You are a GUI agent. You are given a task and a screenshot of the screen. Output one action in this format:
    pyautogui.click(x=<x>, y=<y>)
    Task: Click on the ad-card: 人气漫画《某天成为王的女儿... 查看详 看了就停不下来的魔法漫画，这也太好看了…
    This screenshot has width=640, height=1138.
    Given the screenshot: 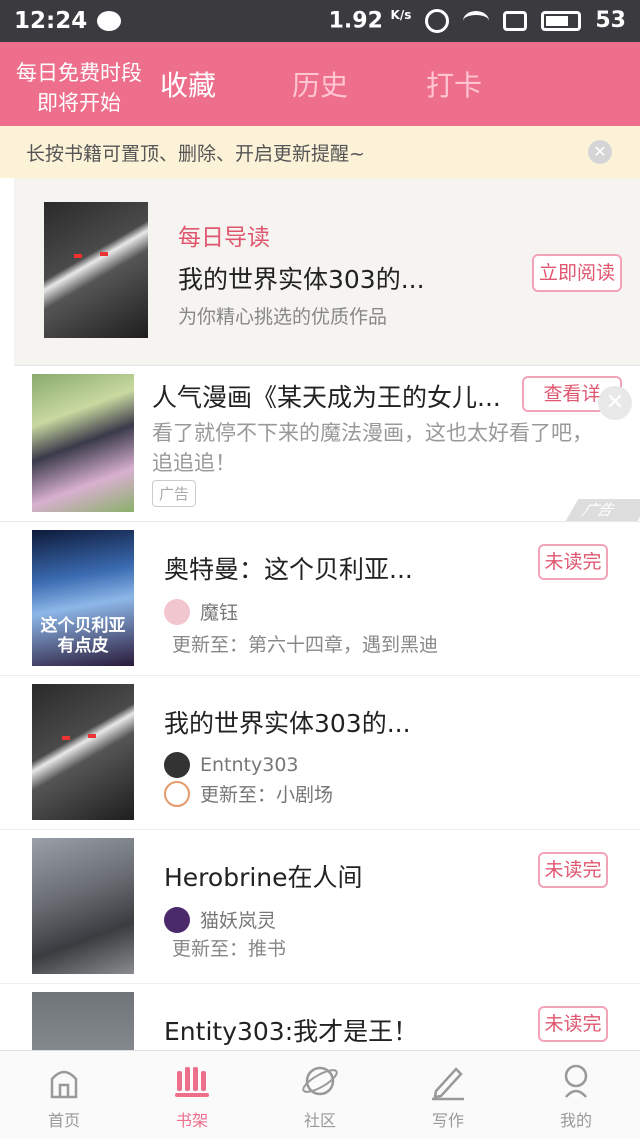 What is the action you would take?
    pyautogui.click(x=320, y=444)
    